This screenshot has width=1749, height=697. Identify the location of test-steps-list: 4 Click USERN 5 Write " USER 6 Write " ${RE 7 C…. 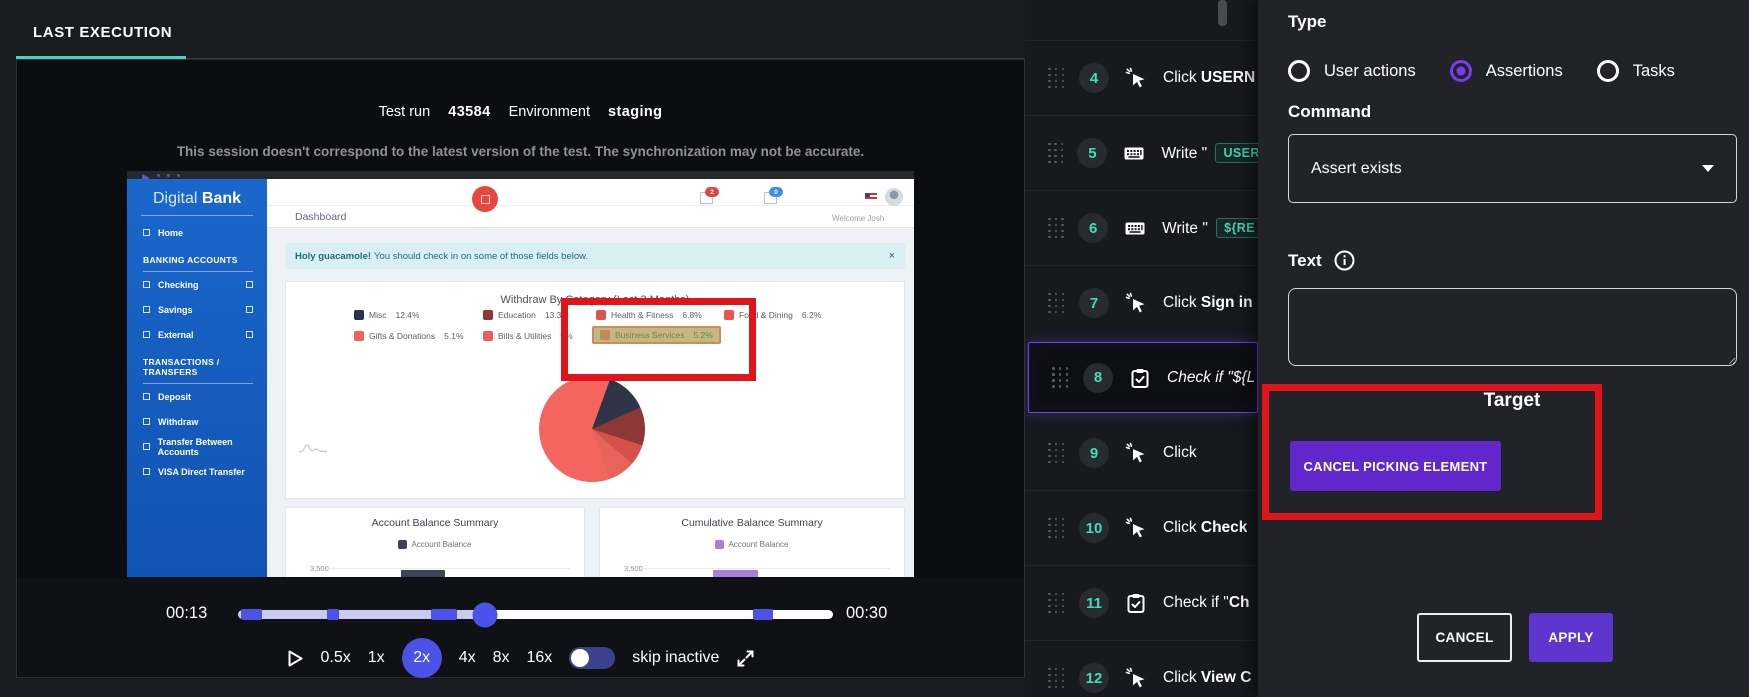
(1141, 348).